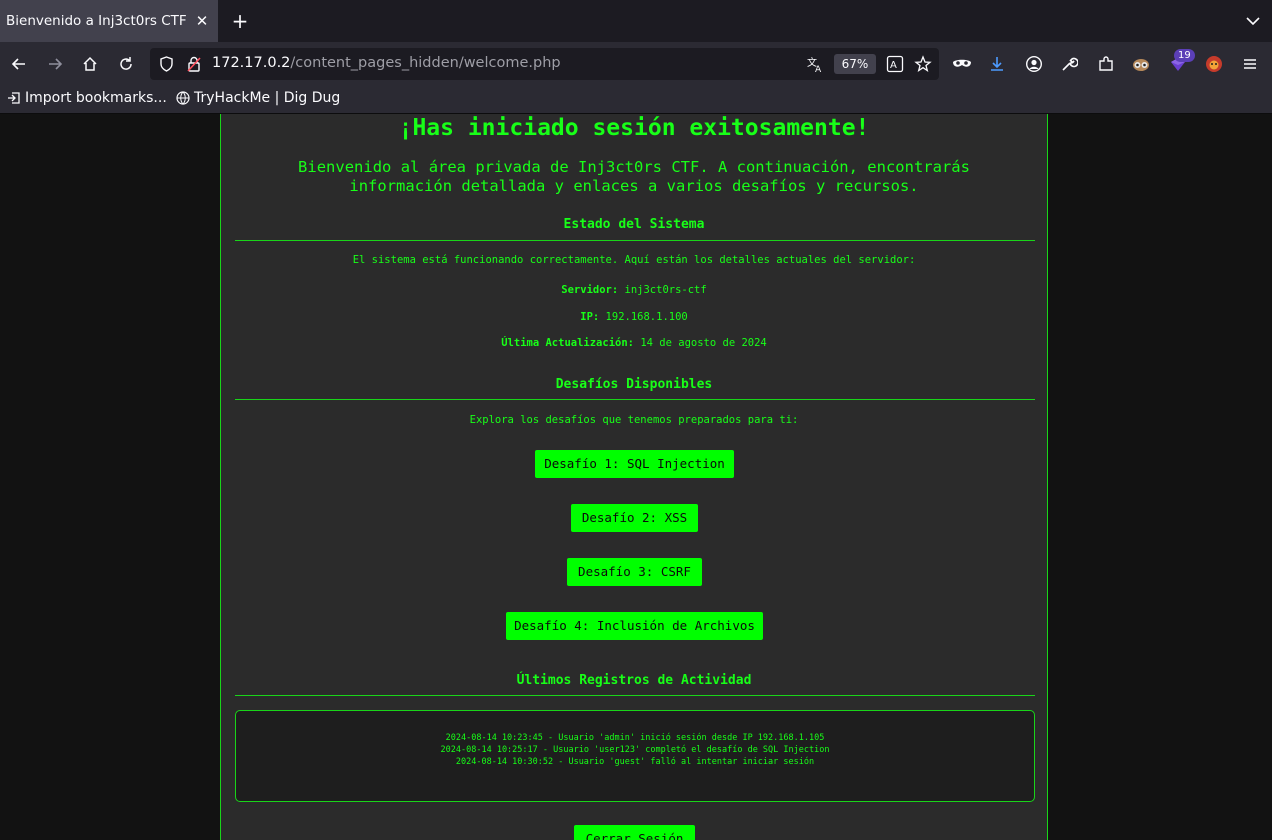  I want to click on logs-section-title: Últimos Registros de Actividad, so click(634, 680).